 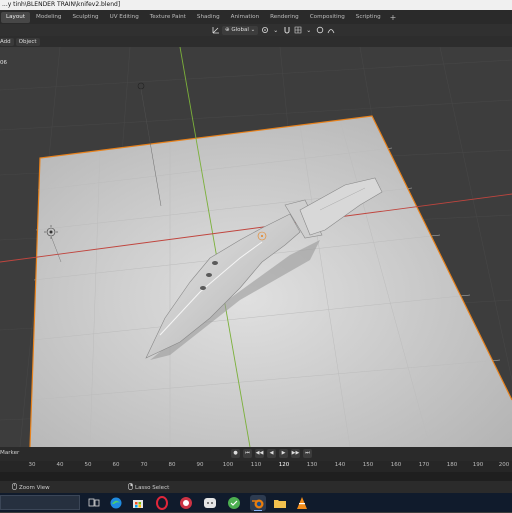 I want to click on ruler-tick: 40, so click(x=60, y=465).